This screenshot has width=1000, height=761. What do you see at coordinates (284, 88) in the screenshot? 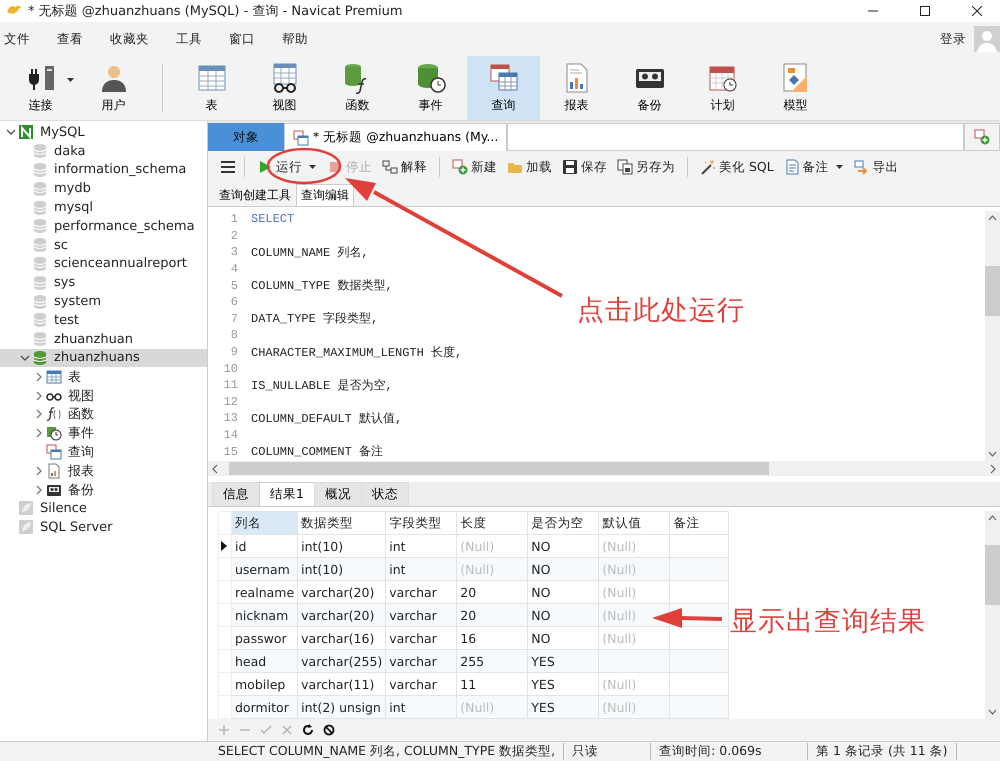
I see `toolbar-button: 视图` at bounding box center [284, 88].